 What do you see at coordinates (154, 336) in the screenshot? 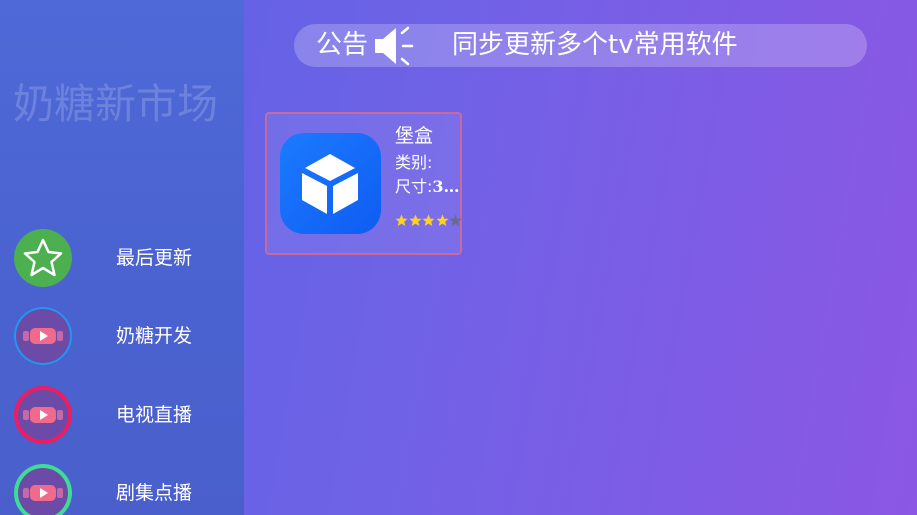
I see `nav-item-label: 奶糖开发` at bounding box center [154, 336].